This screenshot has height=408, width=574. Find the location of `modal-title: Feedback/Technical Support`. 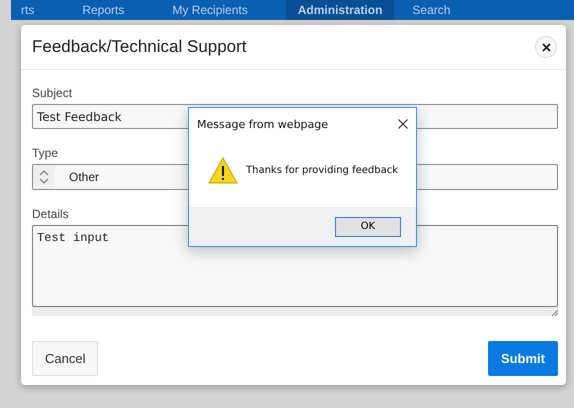

modal-title: Feedback/Technical Support is located at coordinates (139, 47).